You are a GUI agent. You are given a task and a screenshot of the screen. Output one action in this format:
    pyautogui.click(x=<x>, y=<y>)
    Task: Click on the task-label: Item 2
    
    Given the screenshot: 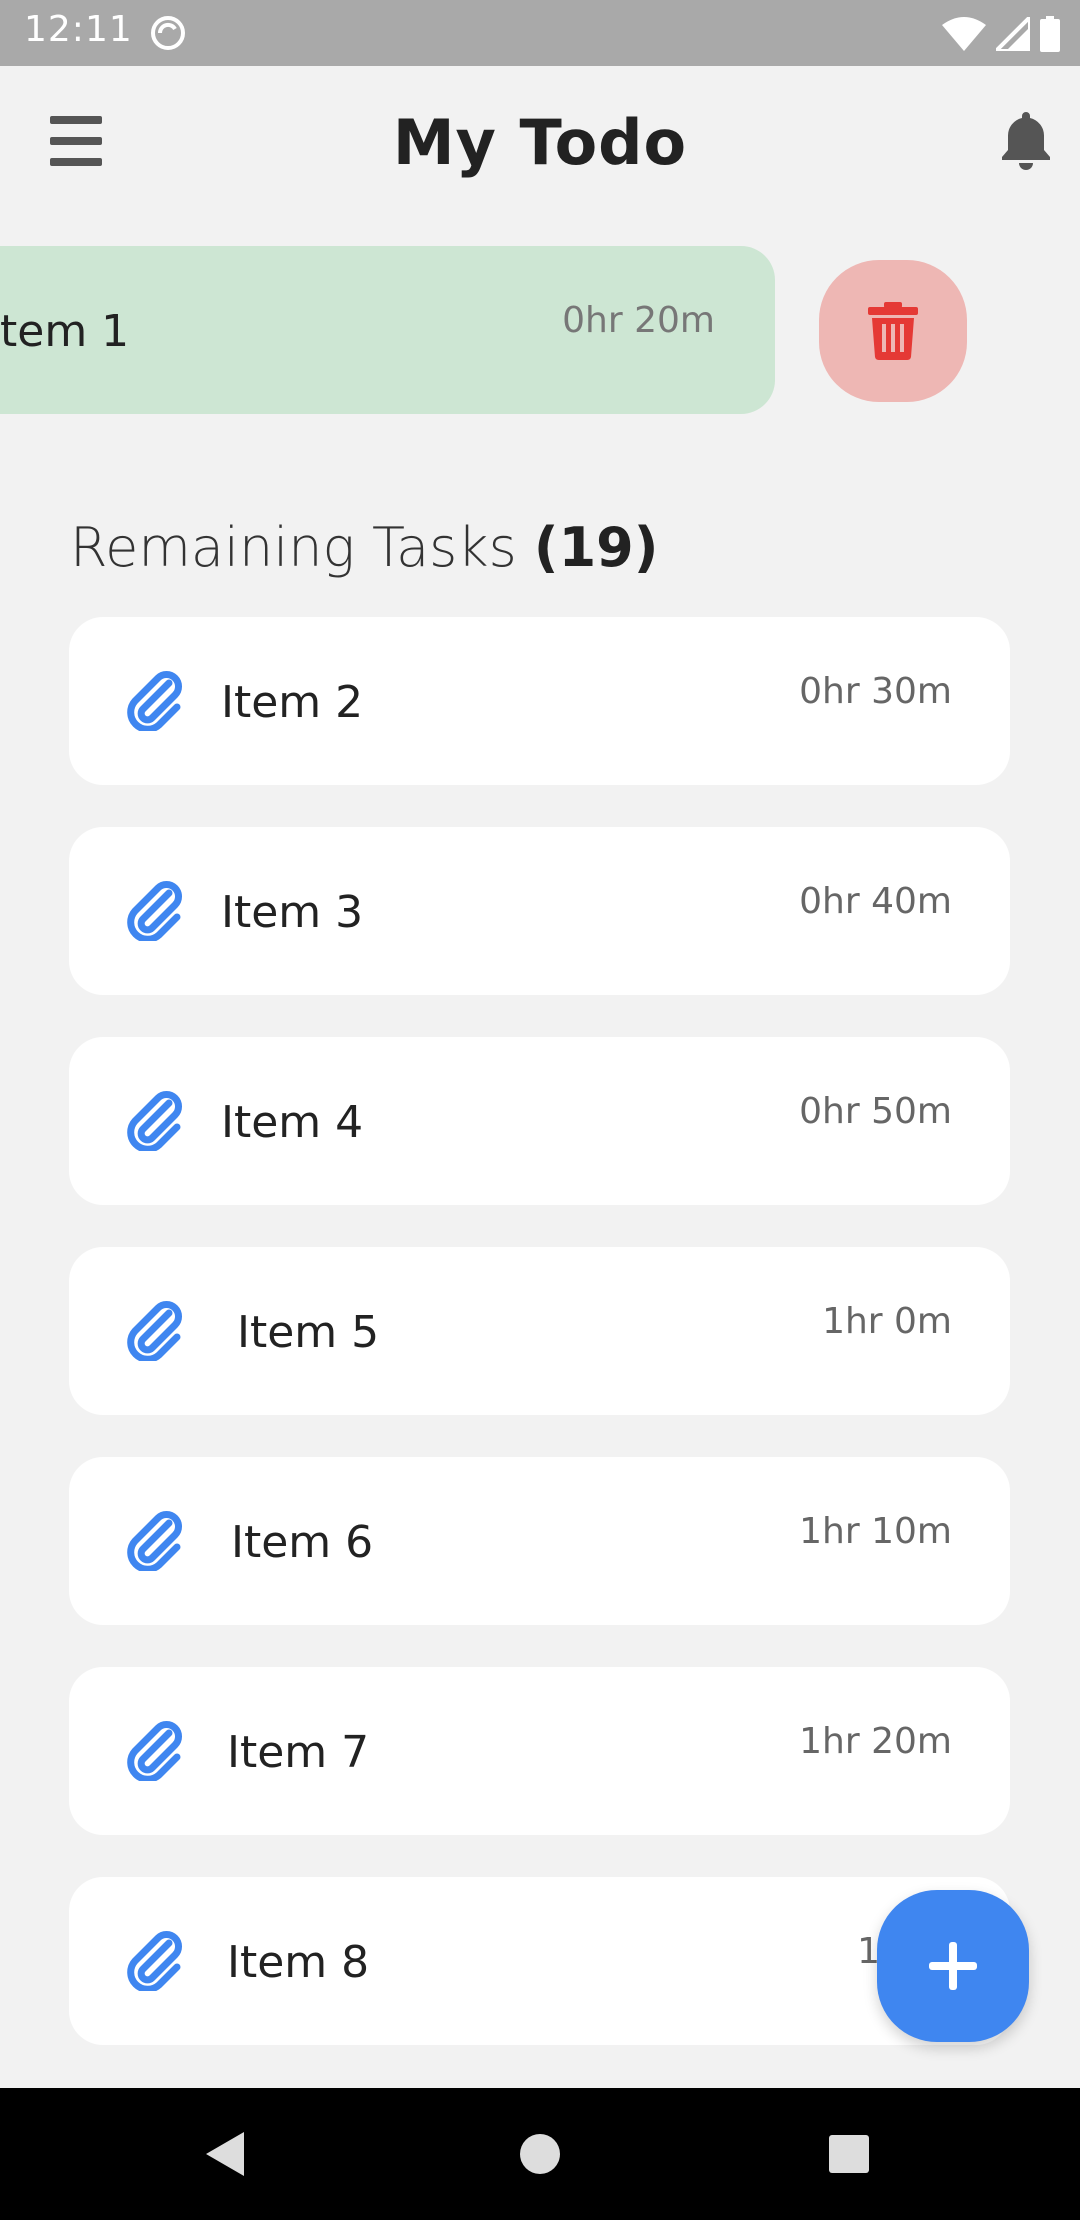 What is the action you would take?
    pyautogui.click(x=292, y=702)
    